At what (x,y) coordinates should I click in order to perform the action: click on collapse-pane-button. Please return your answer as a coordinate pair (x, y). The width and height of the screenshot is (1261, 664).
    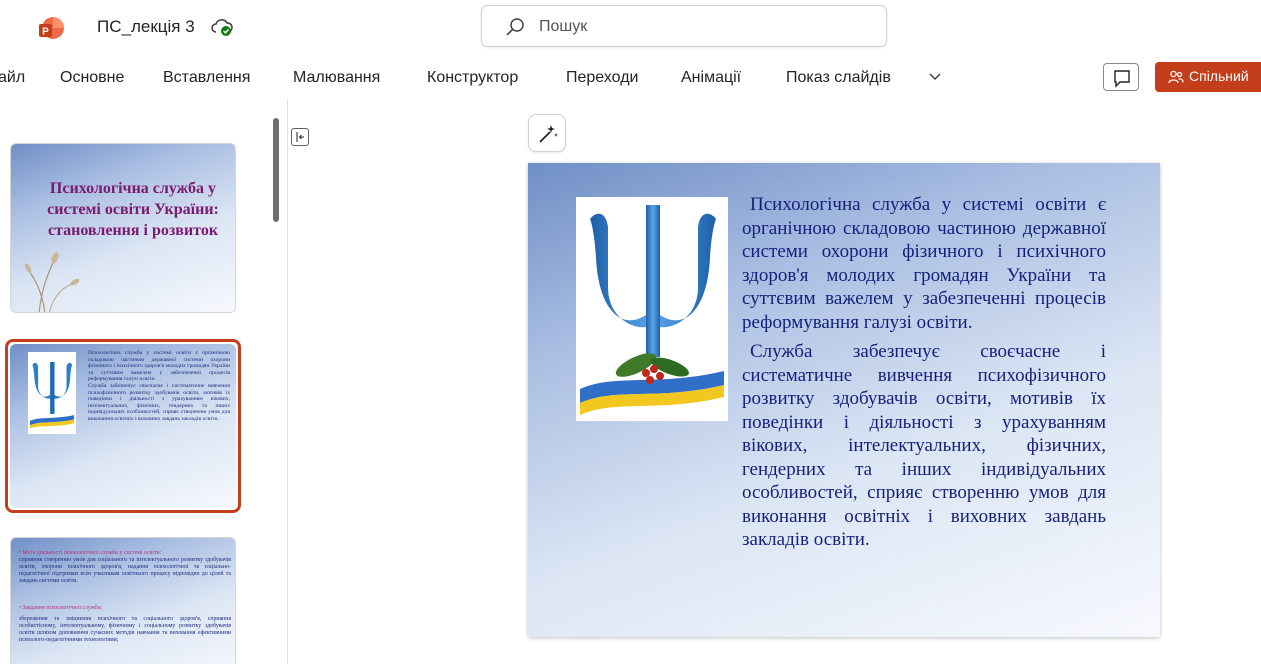
    Looking at the image, I should click on (300, 137).